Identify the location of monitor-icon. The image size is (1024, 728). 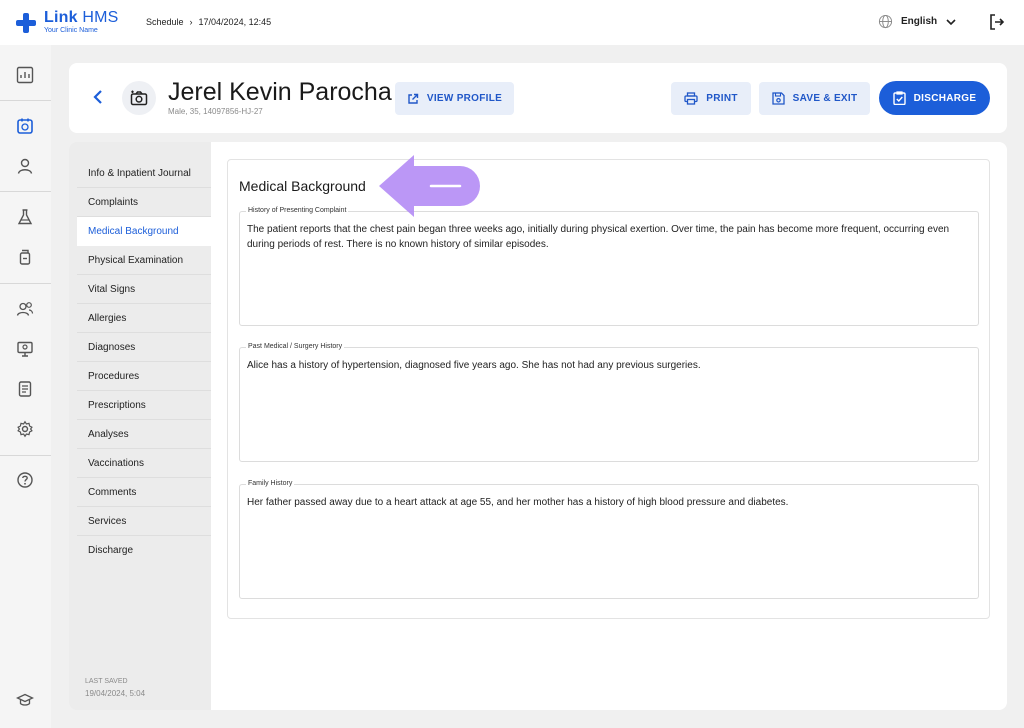
(25, 349).